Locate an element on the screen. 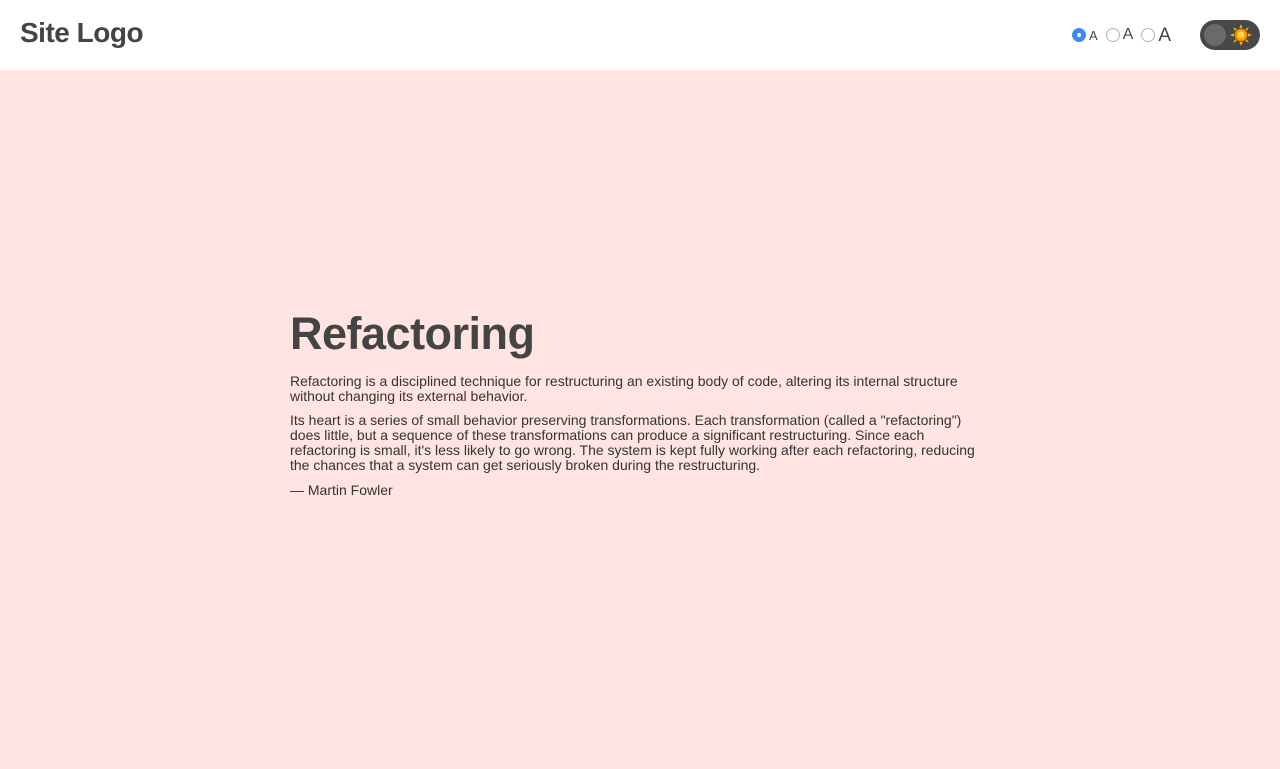 This screenshot has width=1280, height=769. font-size-label-medium: A is located at coordinates (1128, 34).